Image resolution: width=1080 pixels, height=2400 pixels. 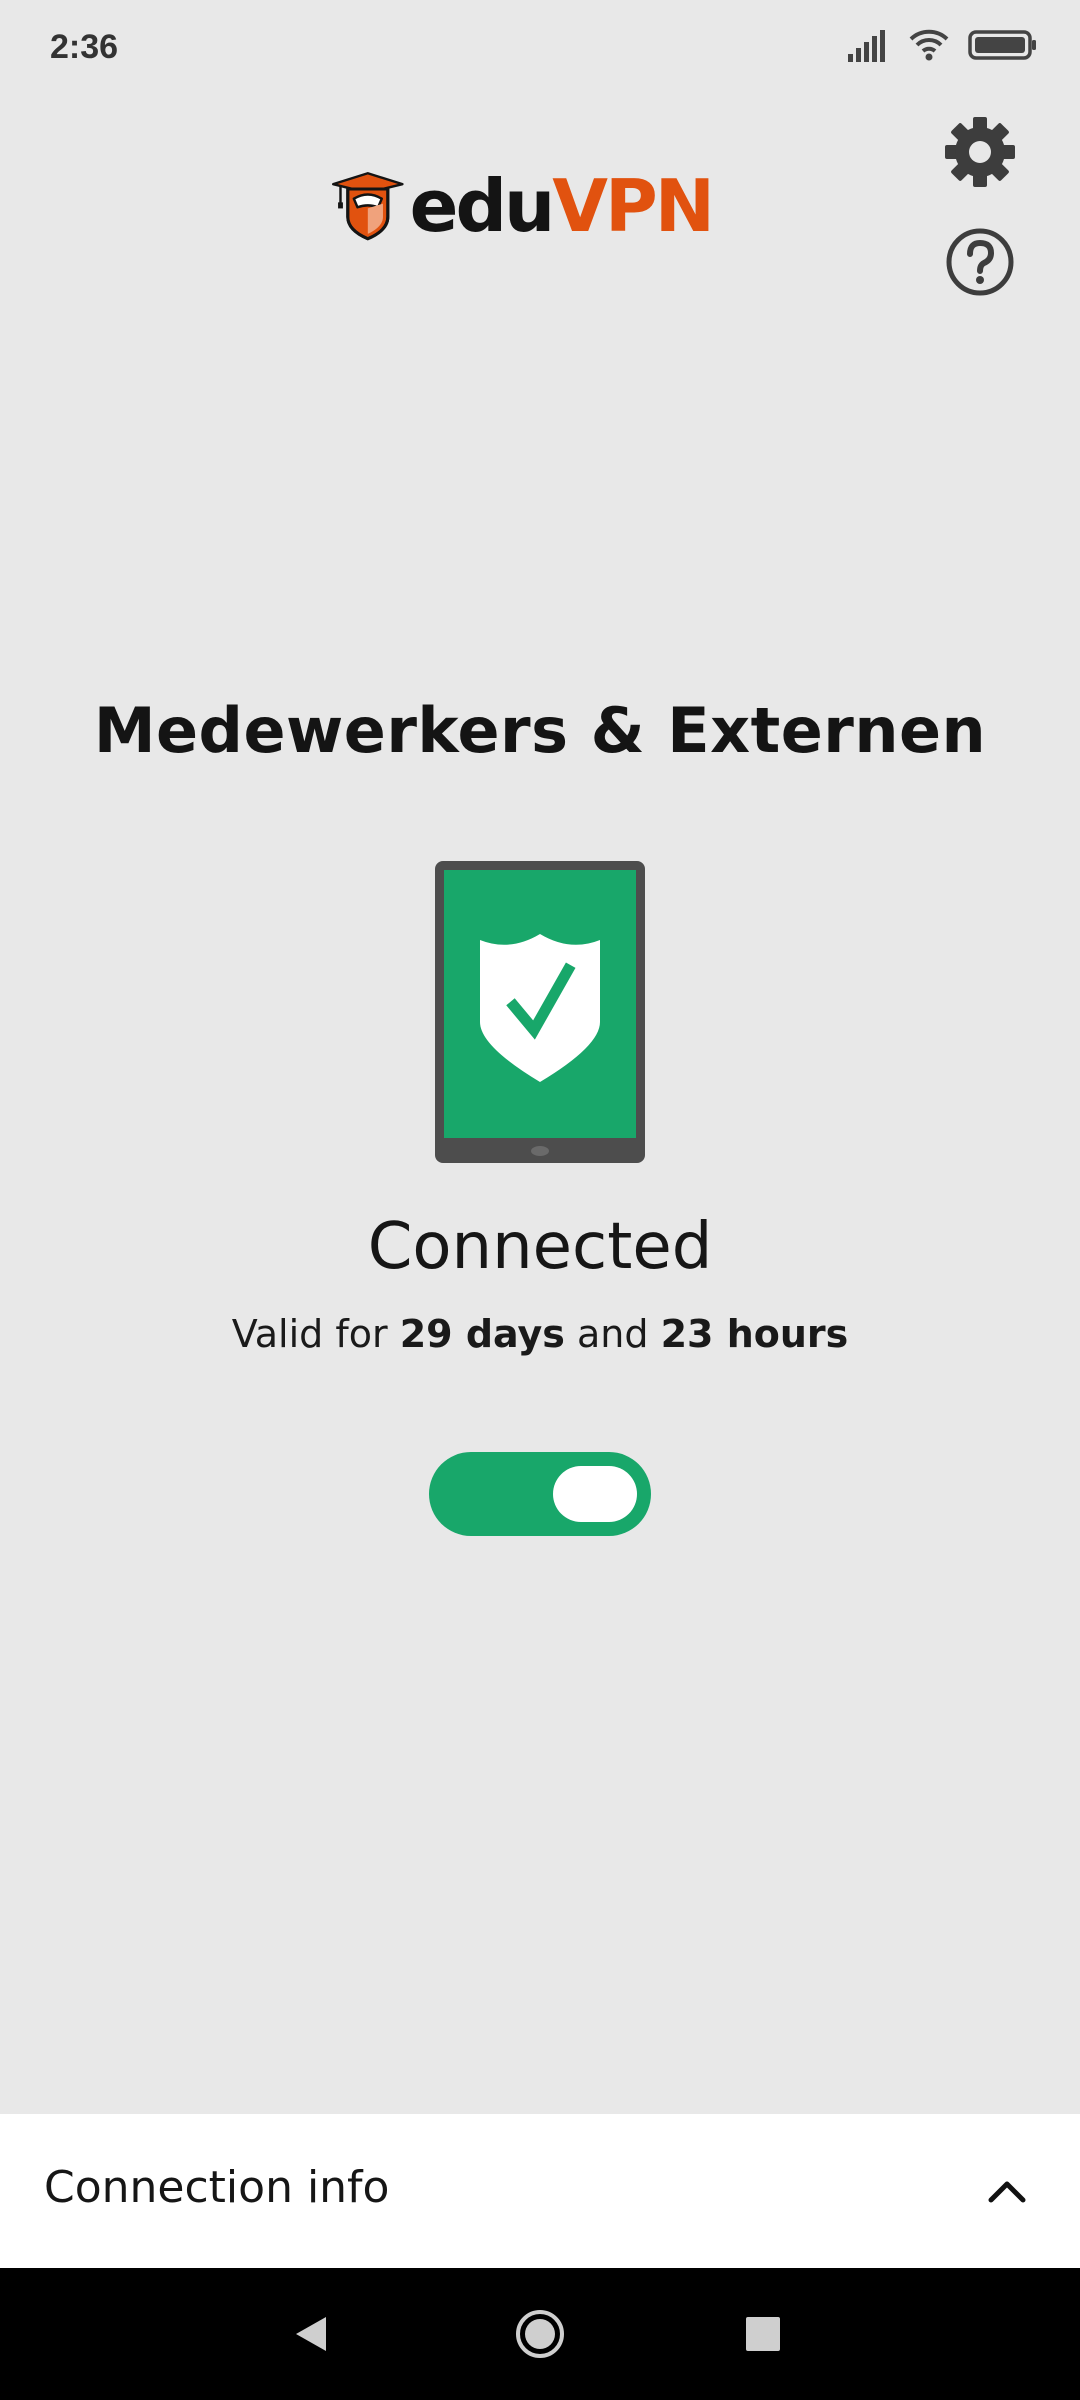 I want to click on validity-days: 29 days, so click(x=482, y=1334).